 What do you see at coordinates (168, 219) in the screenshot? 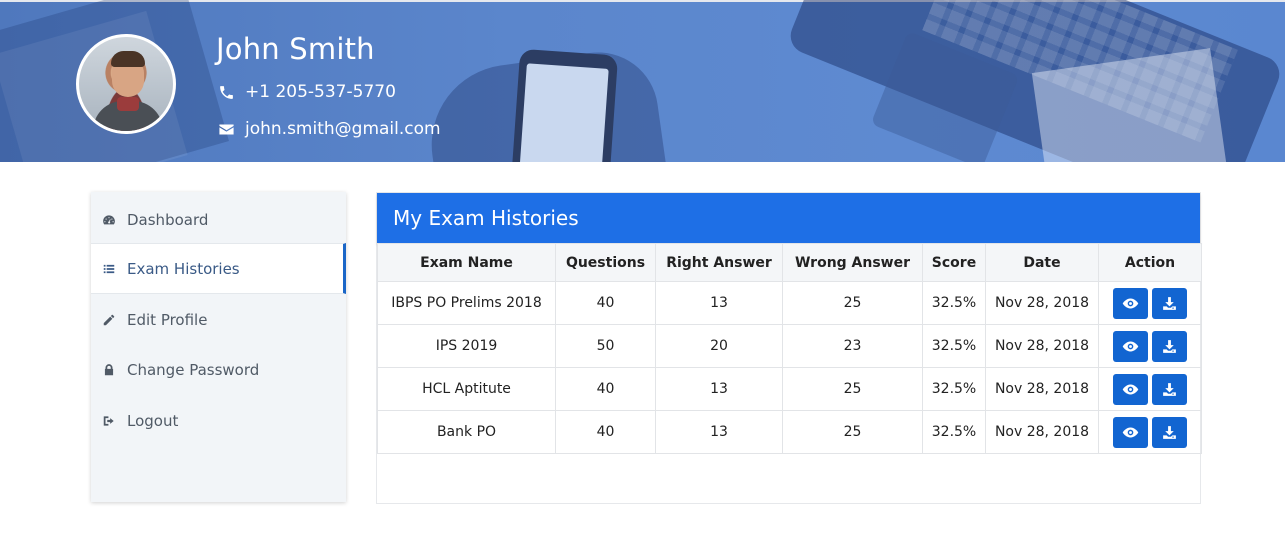
I see `sidebar-item-label: Dashboard` at bounding box center [168, 219].